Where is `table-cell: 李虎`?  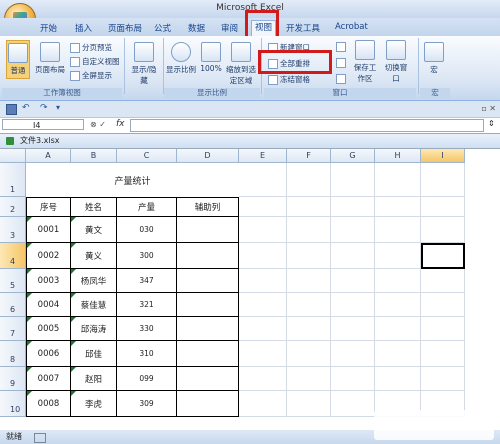 table-cell: 李虎 is located at coordinates (94, 404).